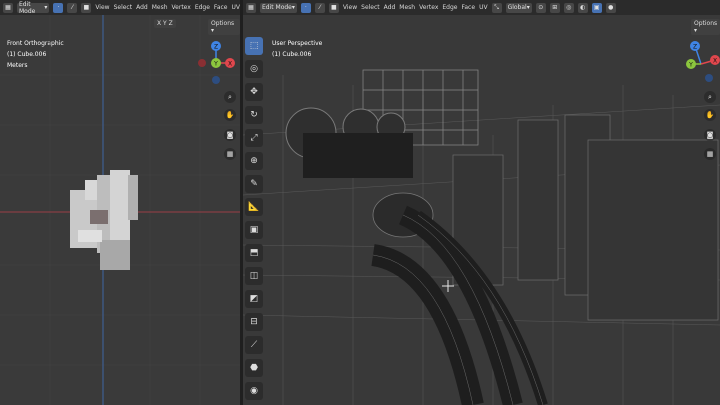 Image resolution: width=720 pixels, height=405 pixels. Describe the element at coordinates (254, 276) in the screenshot. I see `inset-icon: ◫` at that location.